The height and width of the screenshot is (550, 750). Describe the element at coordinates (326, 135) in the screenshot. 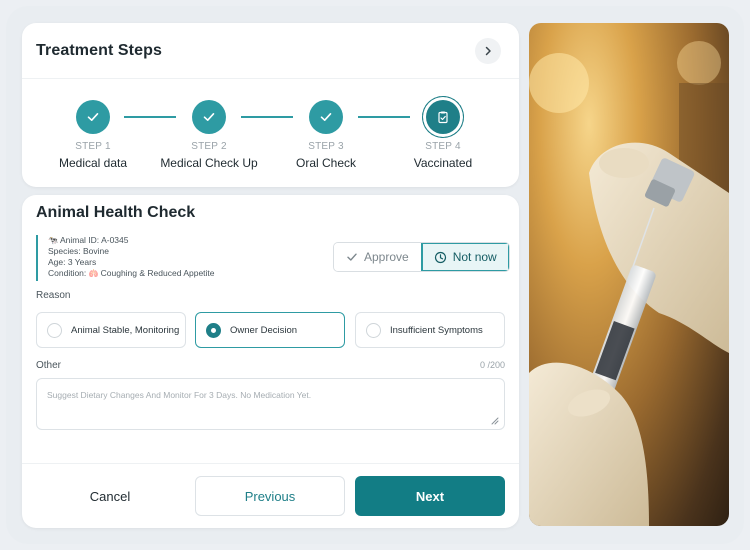

I see `step-item: STEP 3 Oral Check` at that location.